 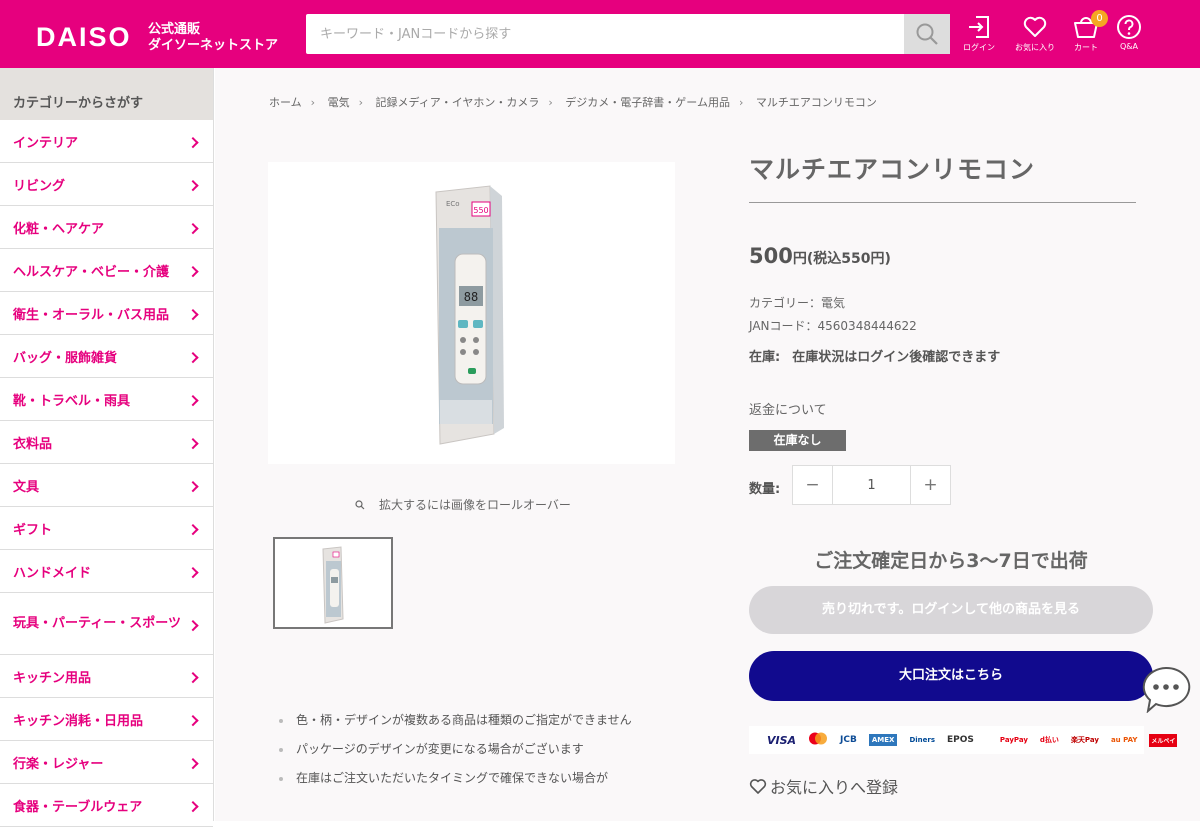 What do you see at coordinates (1128, 46) in the screenshot?
I see `qa-label: Q&A` at bounding box center [1128, 46].